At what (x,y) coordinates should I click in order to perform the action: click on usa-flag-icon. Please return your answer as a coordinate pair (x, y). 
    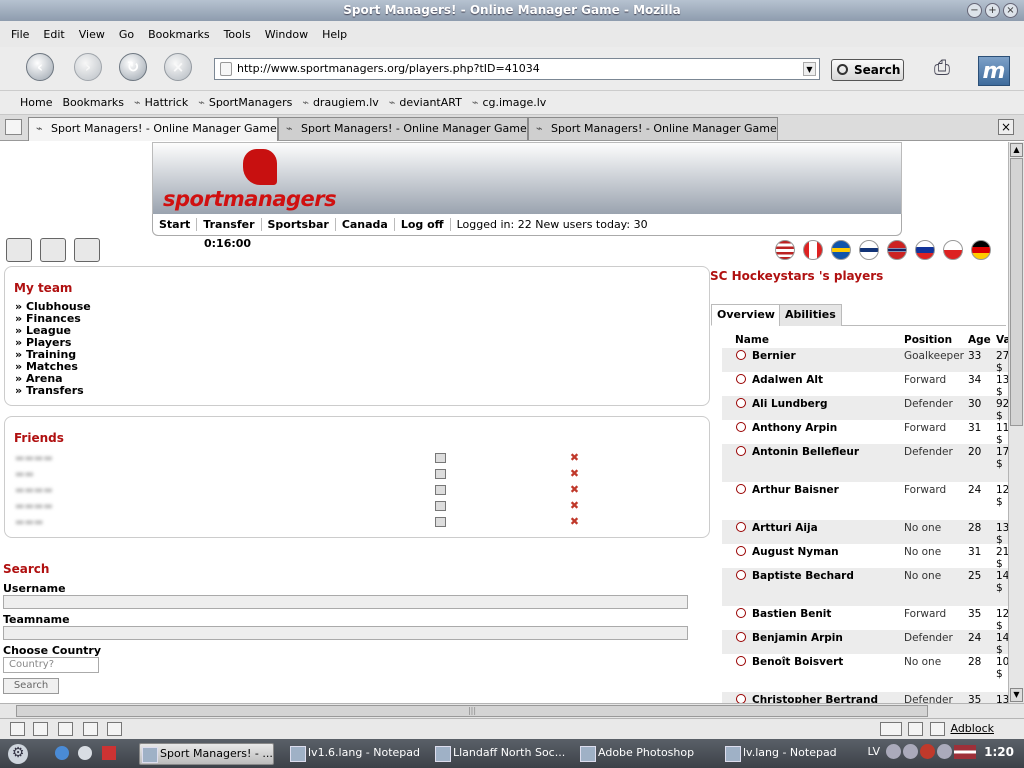
    Looking at the image, I should click on (785, 250).